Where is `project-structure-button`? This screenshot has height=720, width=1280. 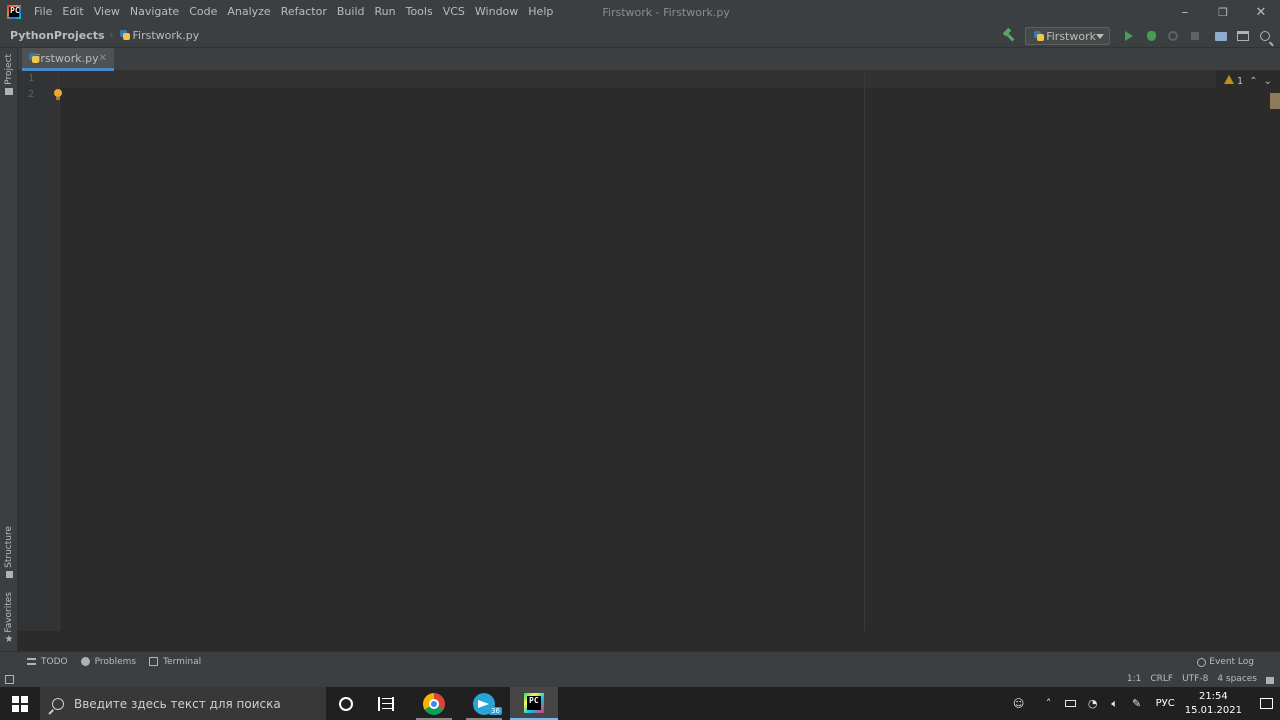 project-structure-button is located at coordinates (1221, 36).